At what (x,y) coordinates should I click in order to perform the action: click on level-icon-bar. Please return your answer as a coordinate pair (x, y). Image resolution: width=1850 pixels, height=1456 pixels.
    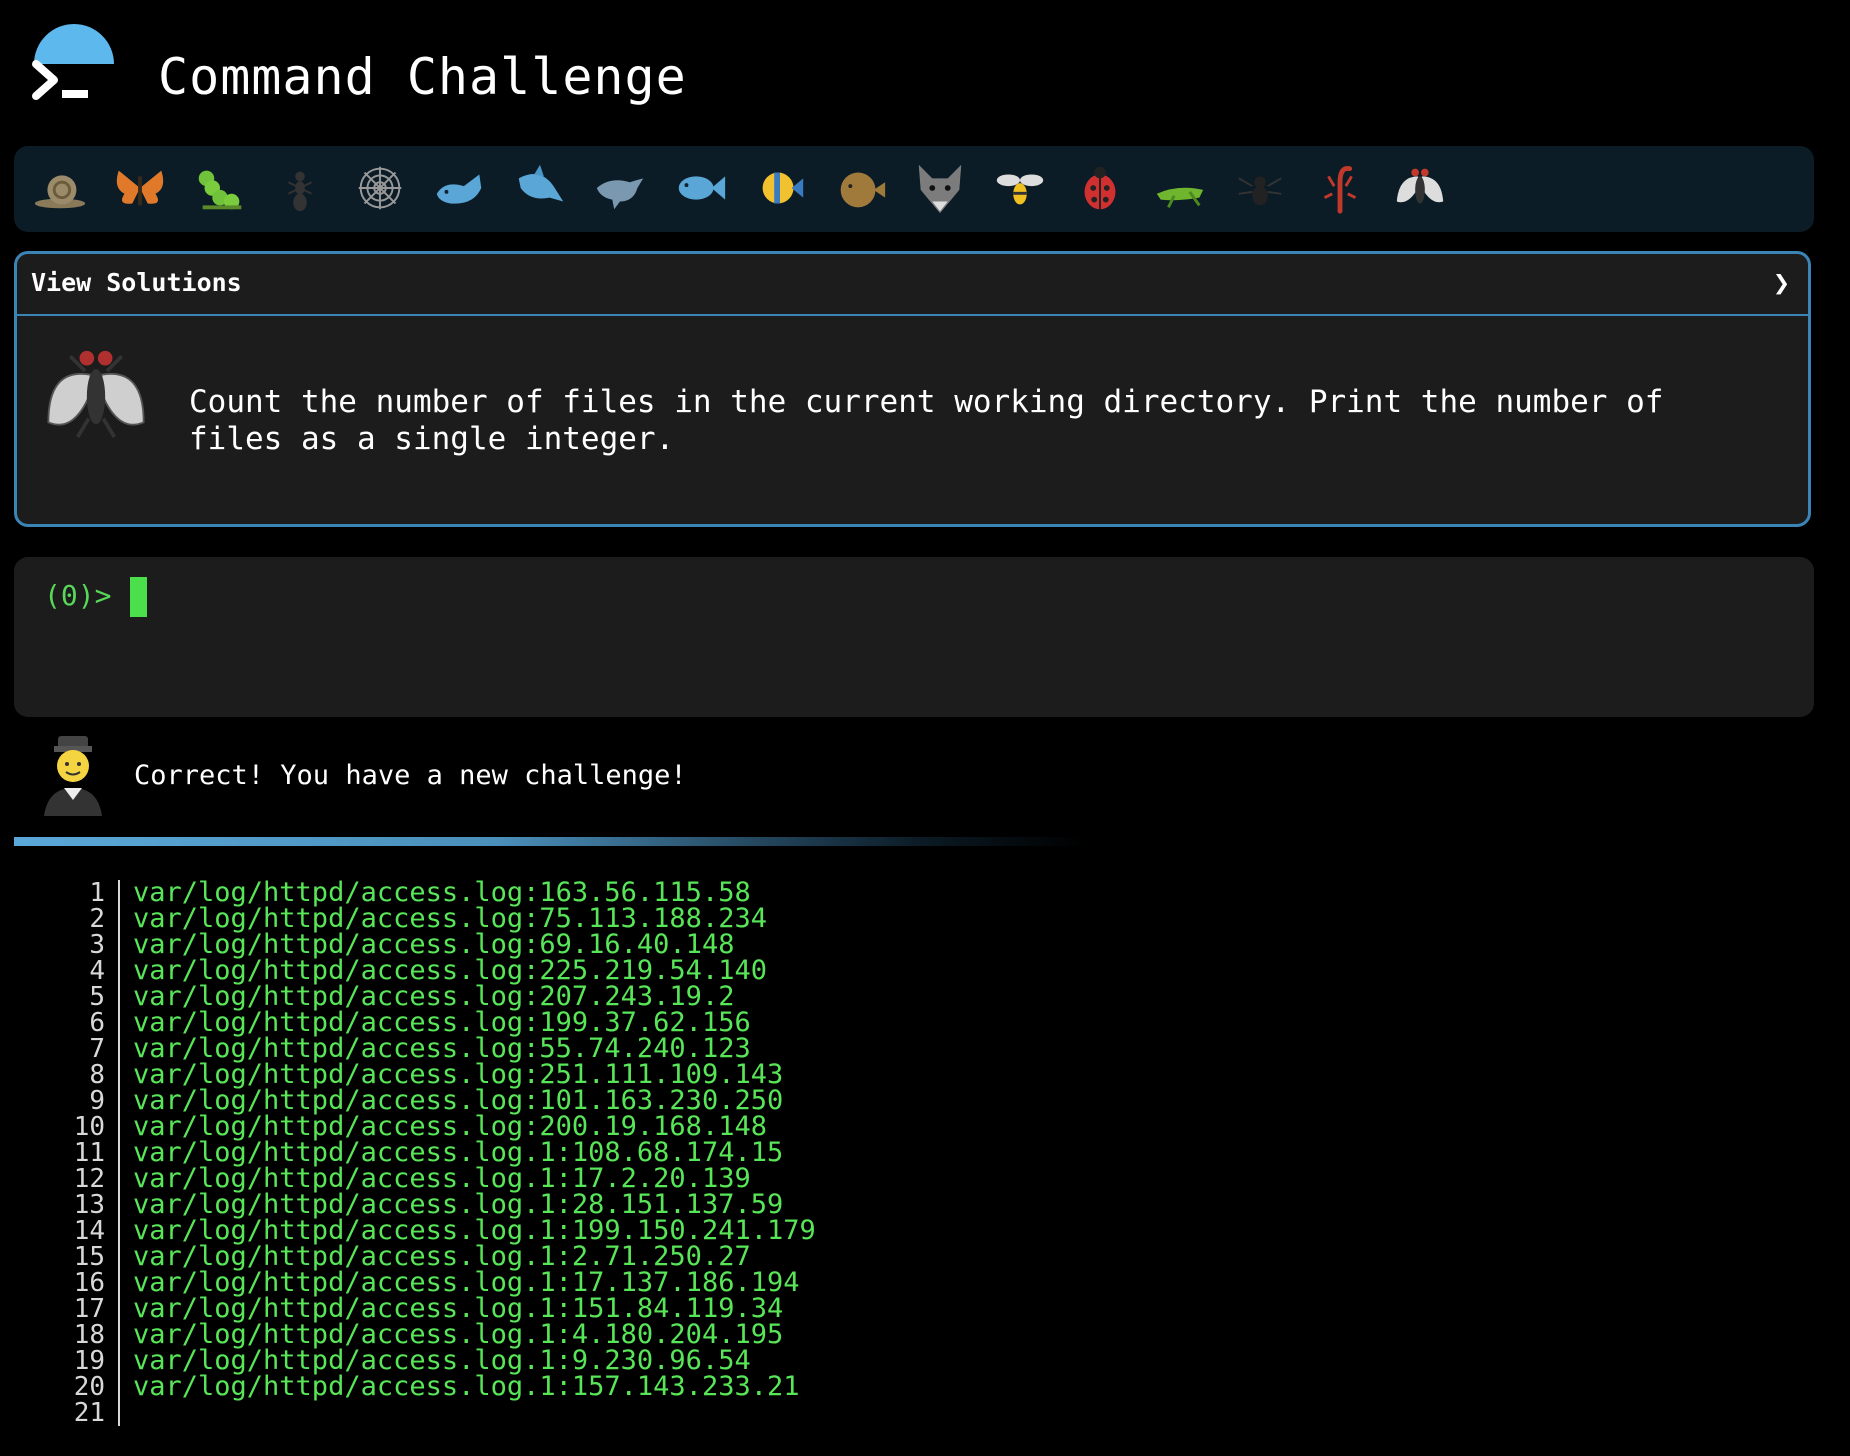
    Looking at the image, I should click on (914, 189).